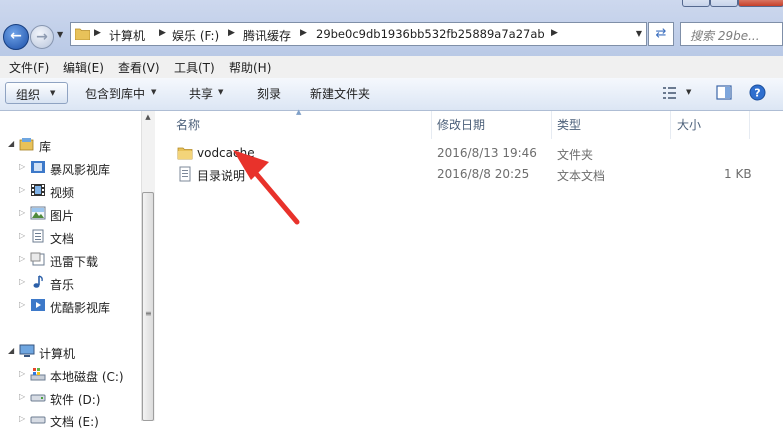 This screenshot has width=783, height=430. Describe the element at coordinates (82, 34) in the screenshot. I see `folder-icon` at that location.